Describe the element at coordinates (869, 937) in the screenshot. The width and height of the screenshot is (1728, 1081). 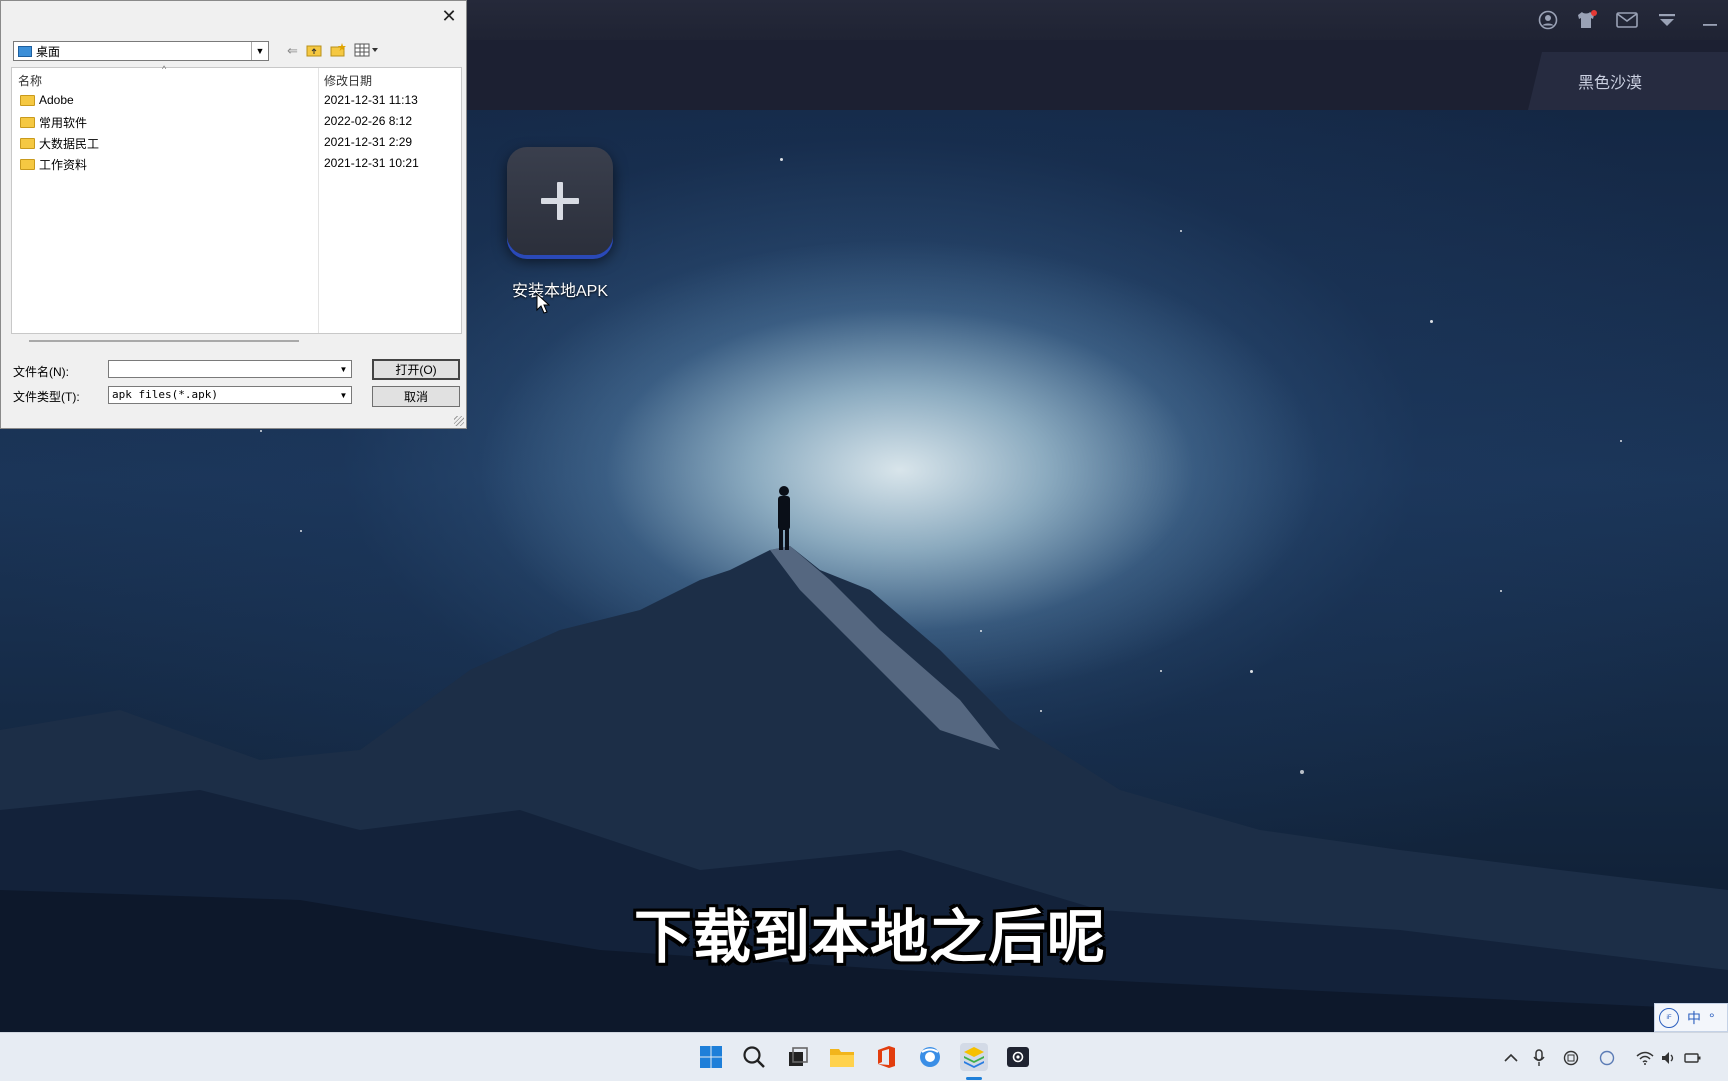
I see `video-subtitle: 下载到本地之后呢` at that location.